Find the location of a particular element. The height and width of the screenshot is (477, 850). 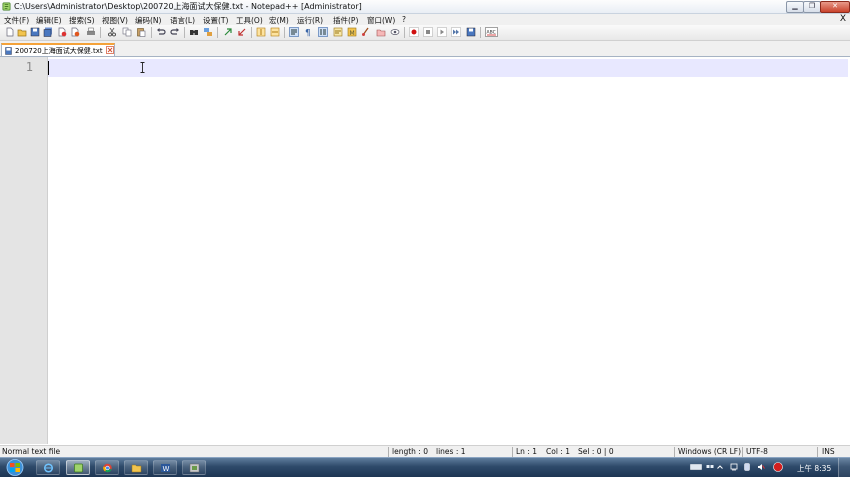

volume-icon is located at coordinates (761, 467).